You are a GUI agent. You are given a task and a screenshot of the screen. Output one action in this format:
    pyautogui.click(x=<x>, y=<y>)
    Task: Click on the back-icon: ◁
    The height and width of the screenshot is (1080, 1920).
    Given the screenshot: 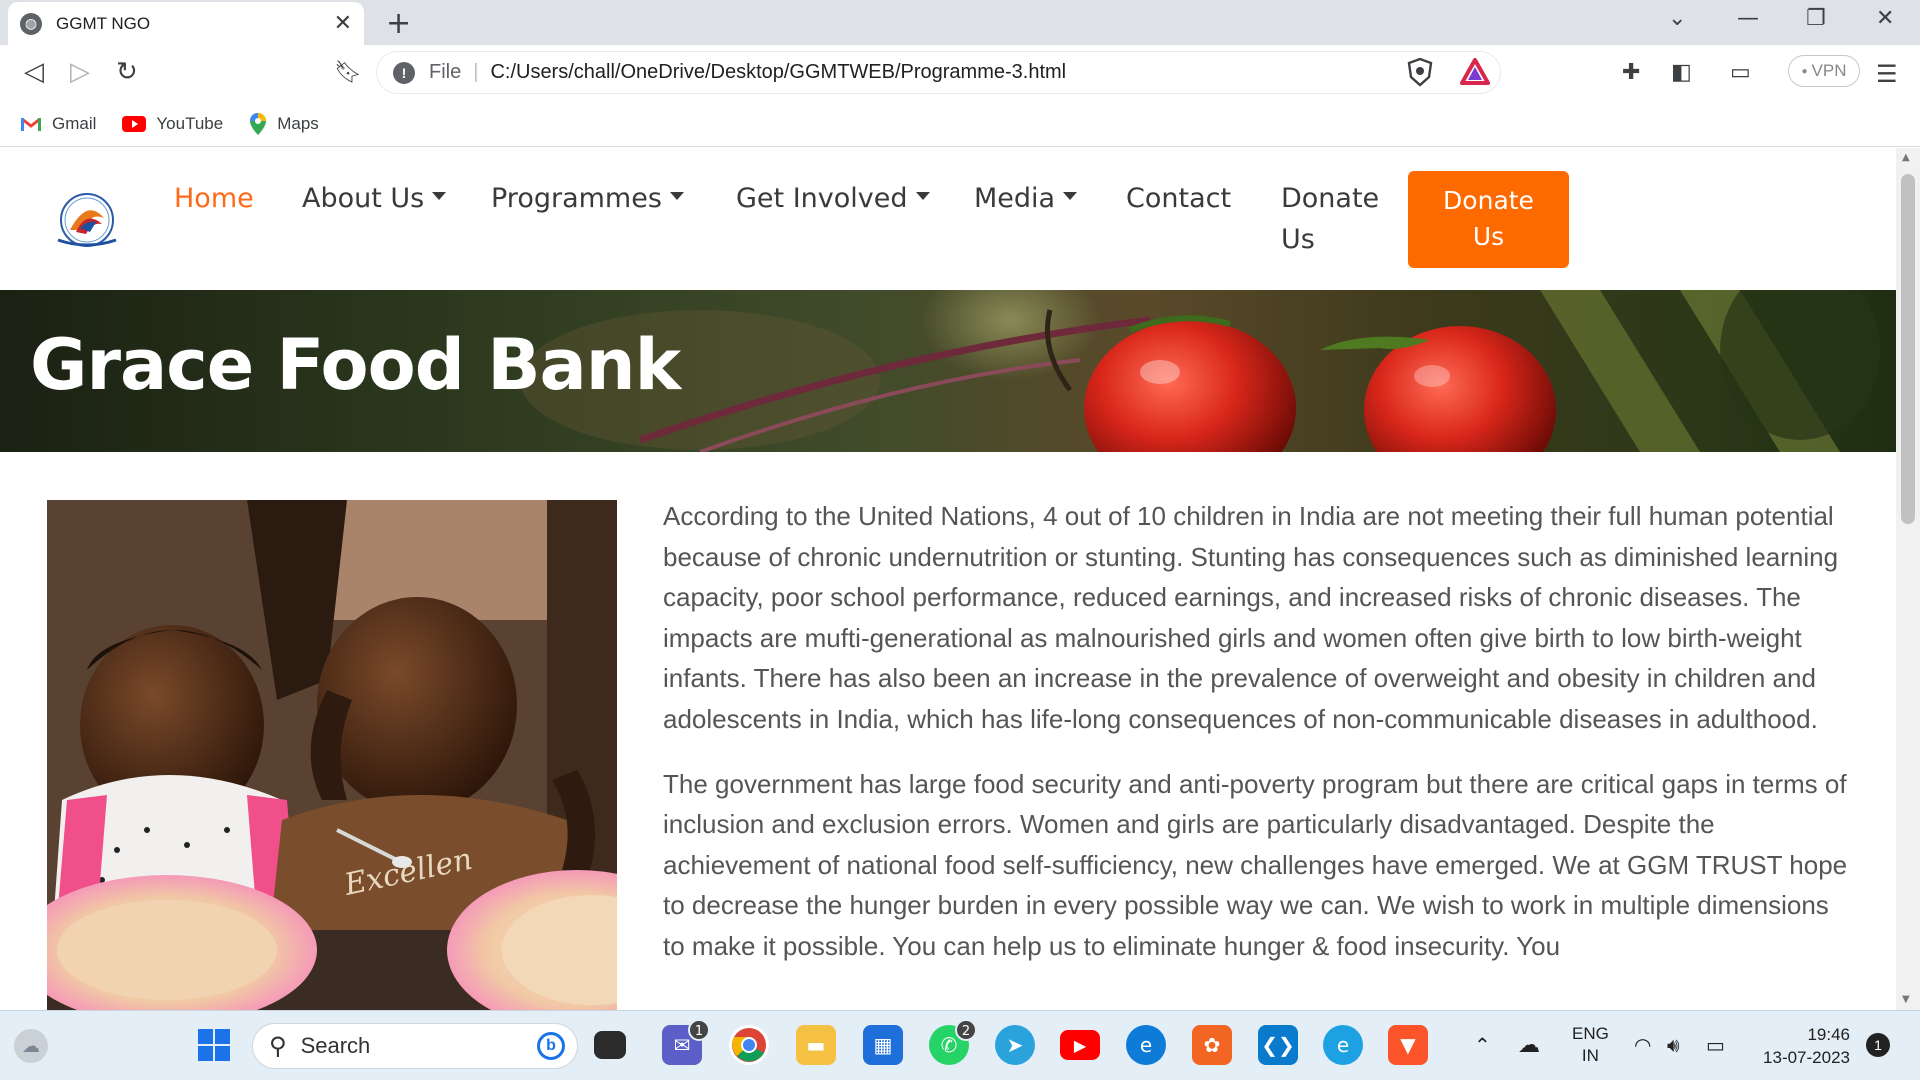 What is the action you would take?
    pyautogui.click(x=34, y=72)
    